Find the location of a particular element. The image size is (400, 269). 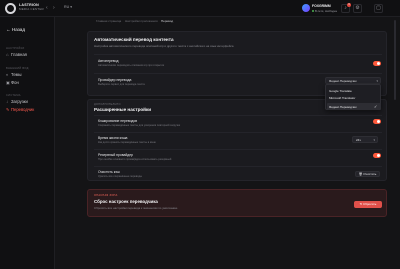

clear-cache-button-label: Очистить is located at coordinates (370, 174).